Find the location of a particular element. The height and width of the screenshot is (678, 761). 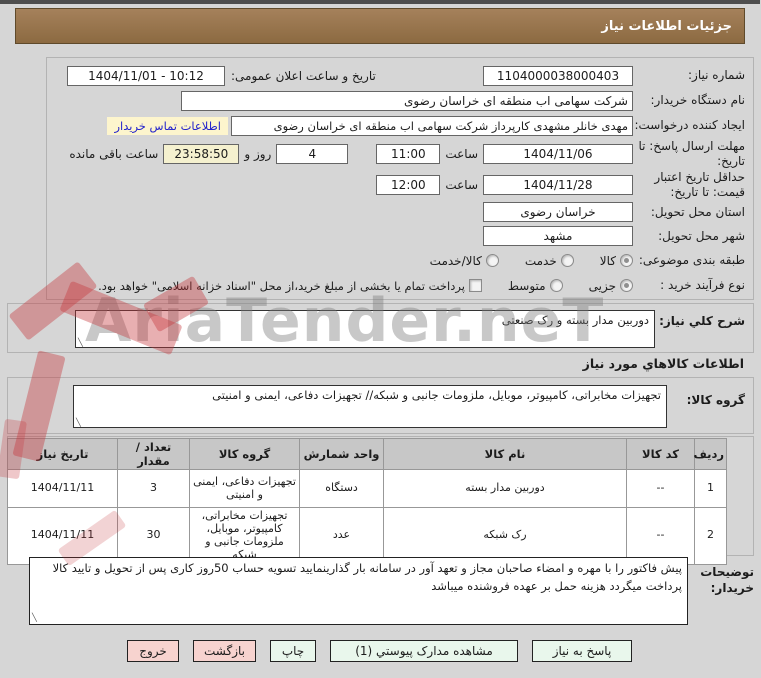

page-title-bar: جزئیات اطلاعات نیاز is located at coordinates (381, 26).